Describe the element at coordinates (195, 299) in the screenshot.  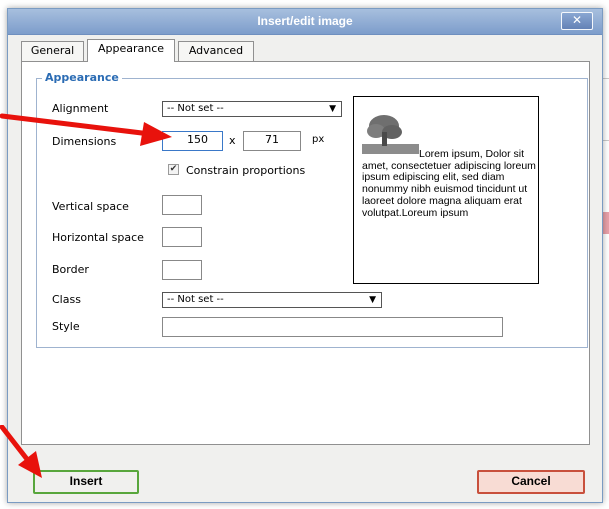
I see `class-value: -- Not set --` at that location.